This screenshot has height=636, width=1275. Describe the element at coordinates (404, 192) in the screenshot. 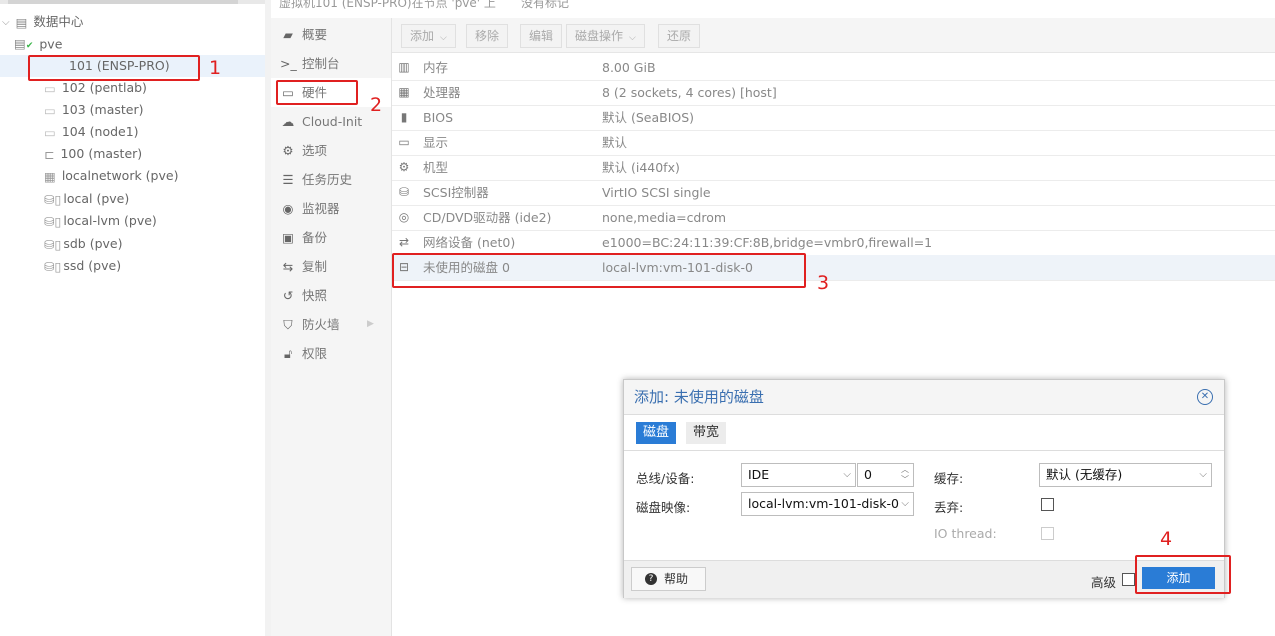

I see `database-icon: ⛁` at that location.